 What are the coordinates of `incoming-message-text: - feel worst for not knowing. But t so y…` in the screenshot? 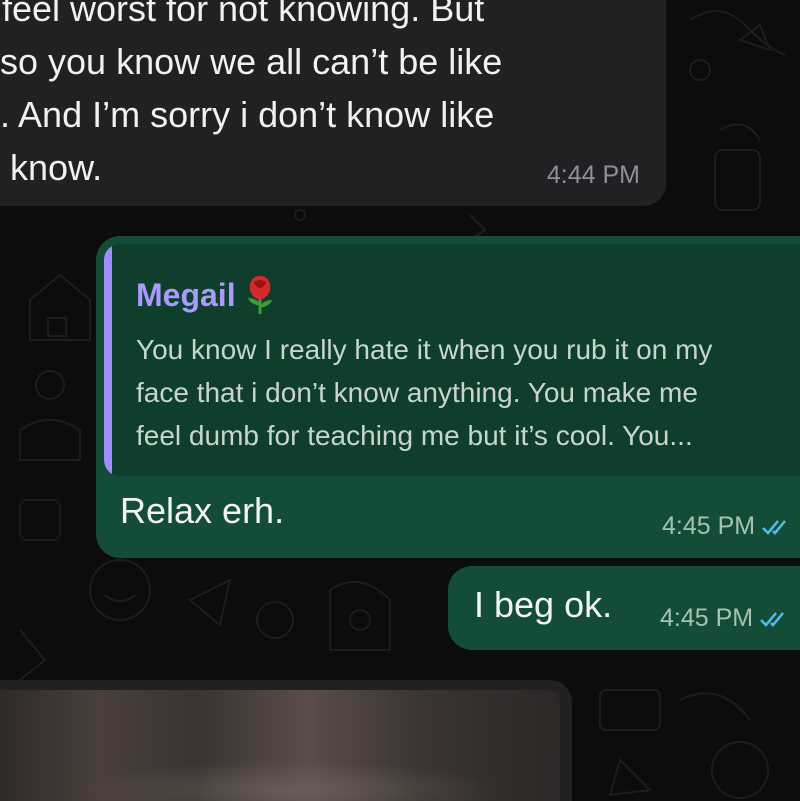 It's located at (251, 94).